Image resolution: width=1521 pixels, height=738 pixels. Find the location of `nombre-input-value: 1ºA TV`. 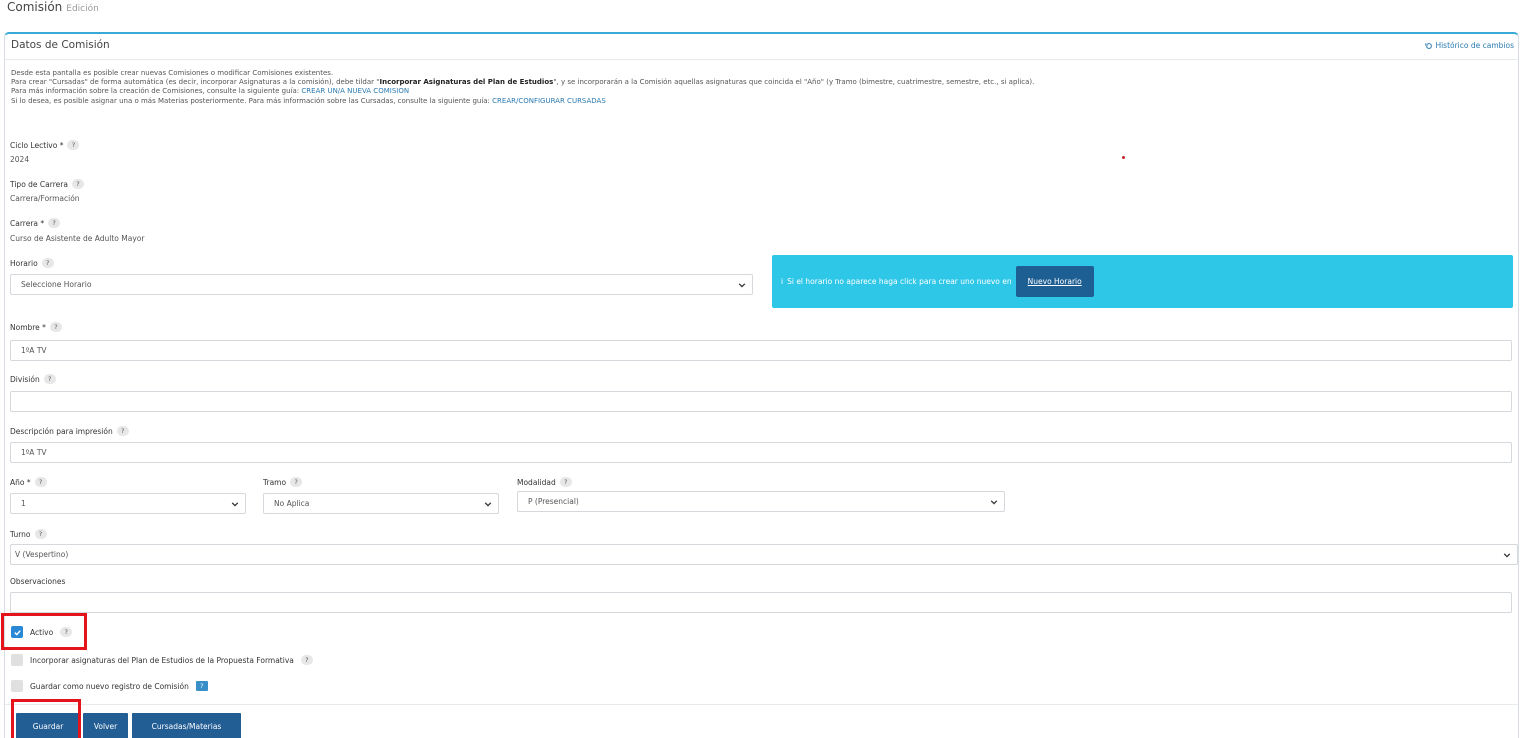

nombre-input-value: 1ºA TV is located at coordinates (34, 350).